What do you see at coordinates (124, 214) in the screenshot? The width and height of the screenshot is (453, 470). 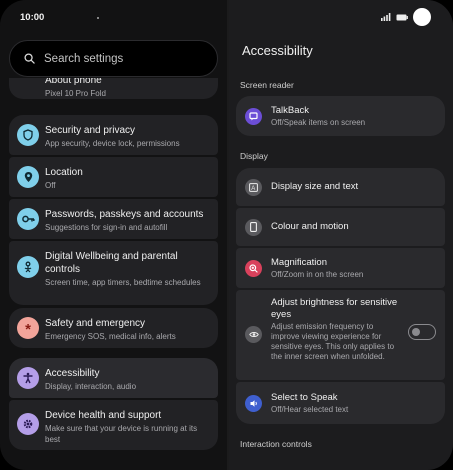 I see `menu-item-title: Passwords, passkeys and accounts` at bounding box center [124, 214].